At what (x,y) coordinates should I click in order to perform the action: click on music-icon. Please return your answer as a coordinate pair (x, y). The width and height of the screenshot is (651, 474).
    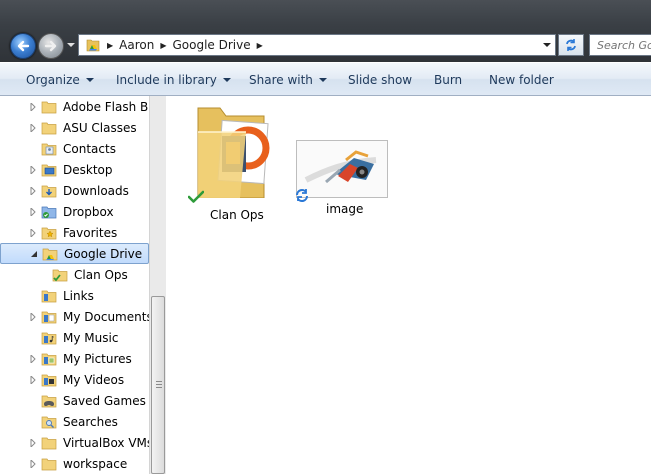
    Looking at the image, I should click on (49, 338).